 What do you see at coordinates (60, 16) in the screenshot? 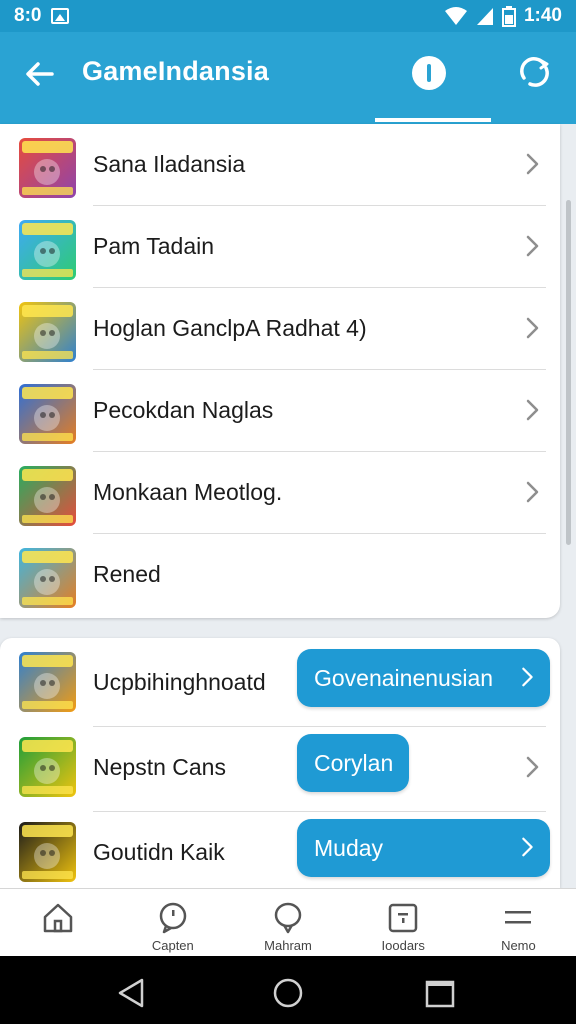
I see `image-notification-icon` at bounding box center [60, 16].